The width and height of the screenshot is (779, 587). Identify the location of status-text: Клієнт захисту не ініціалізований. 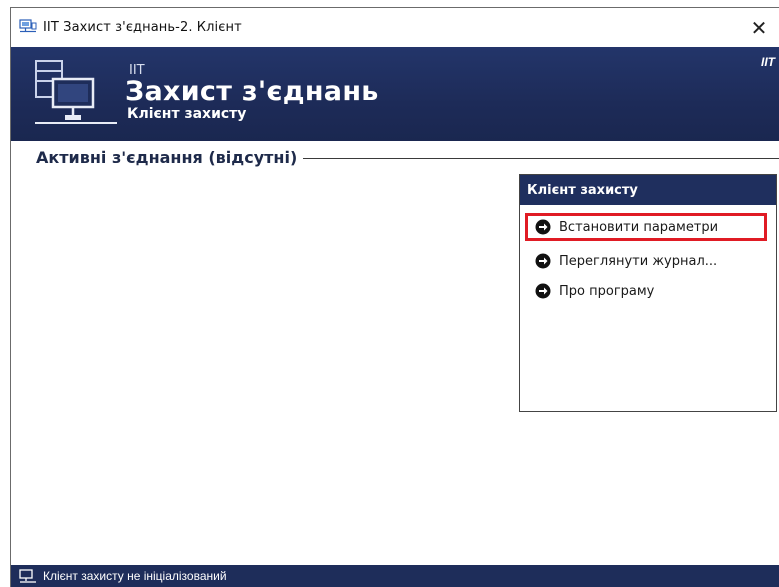
(135, 576).